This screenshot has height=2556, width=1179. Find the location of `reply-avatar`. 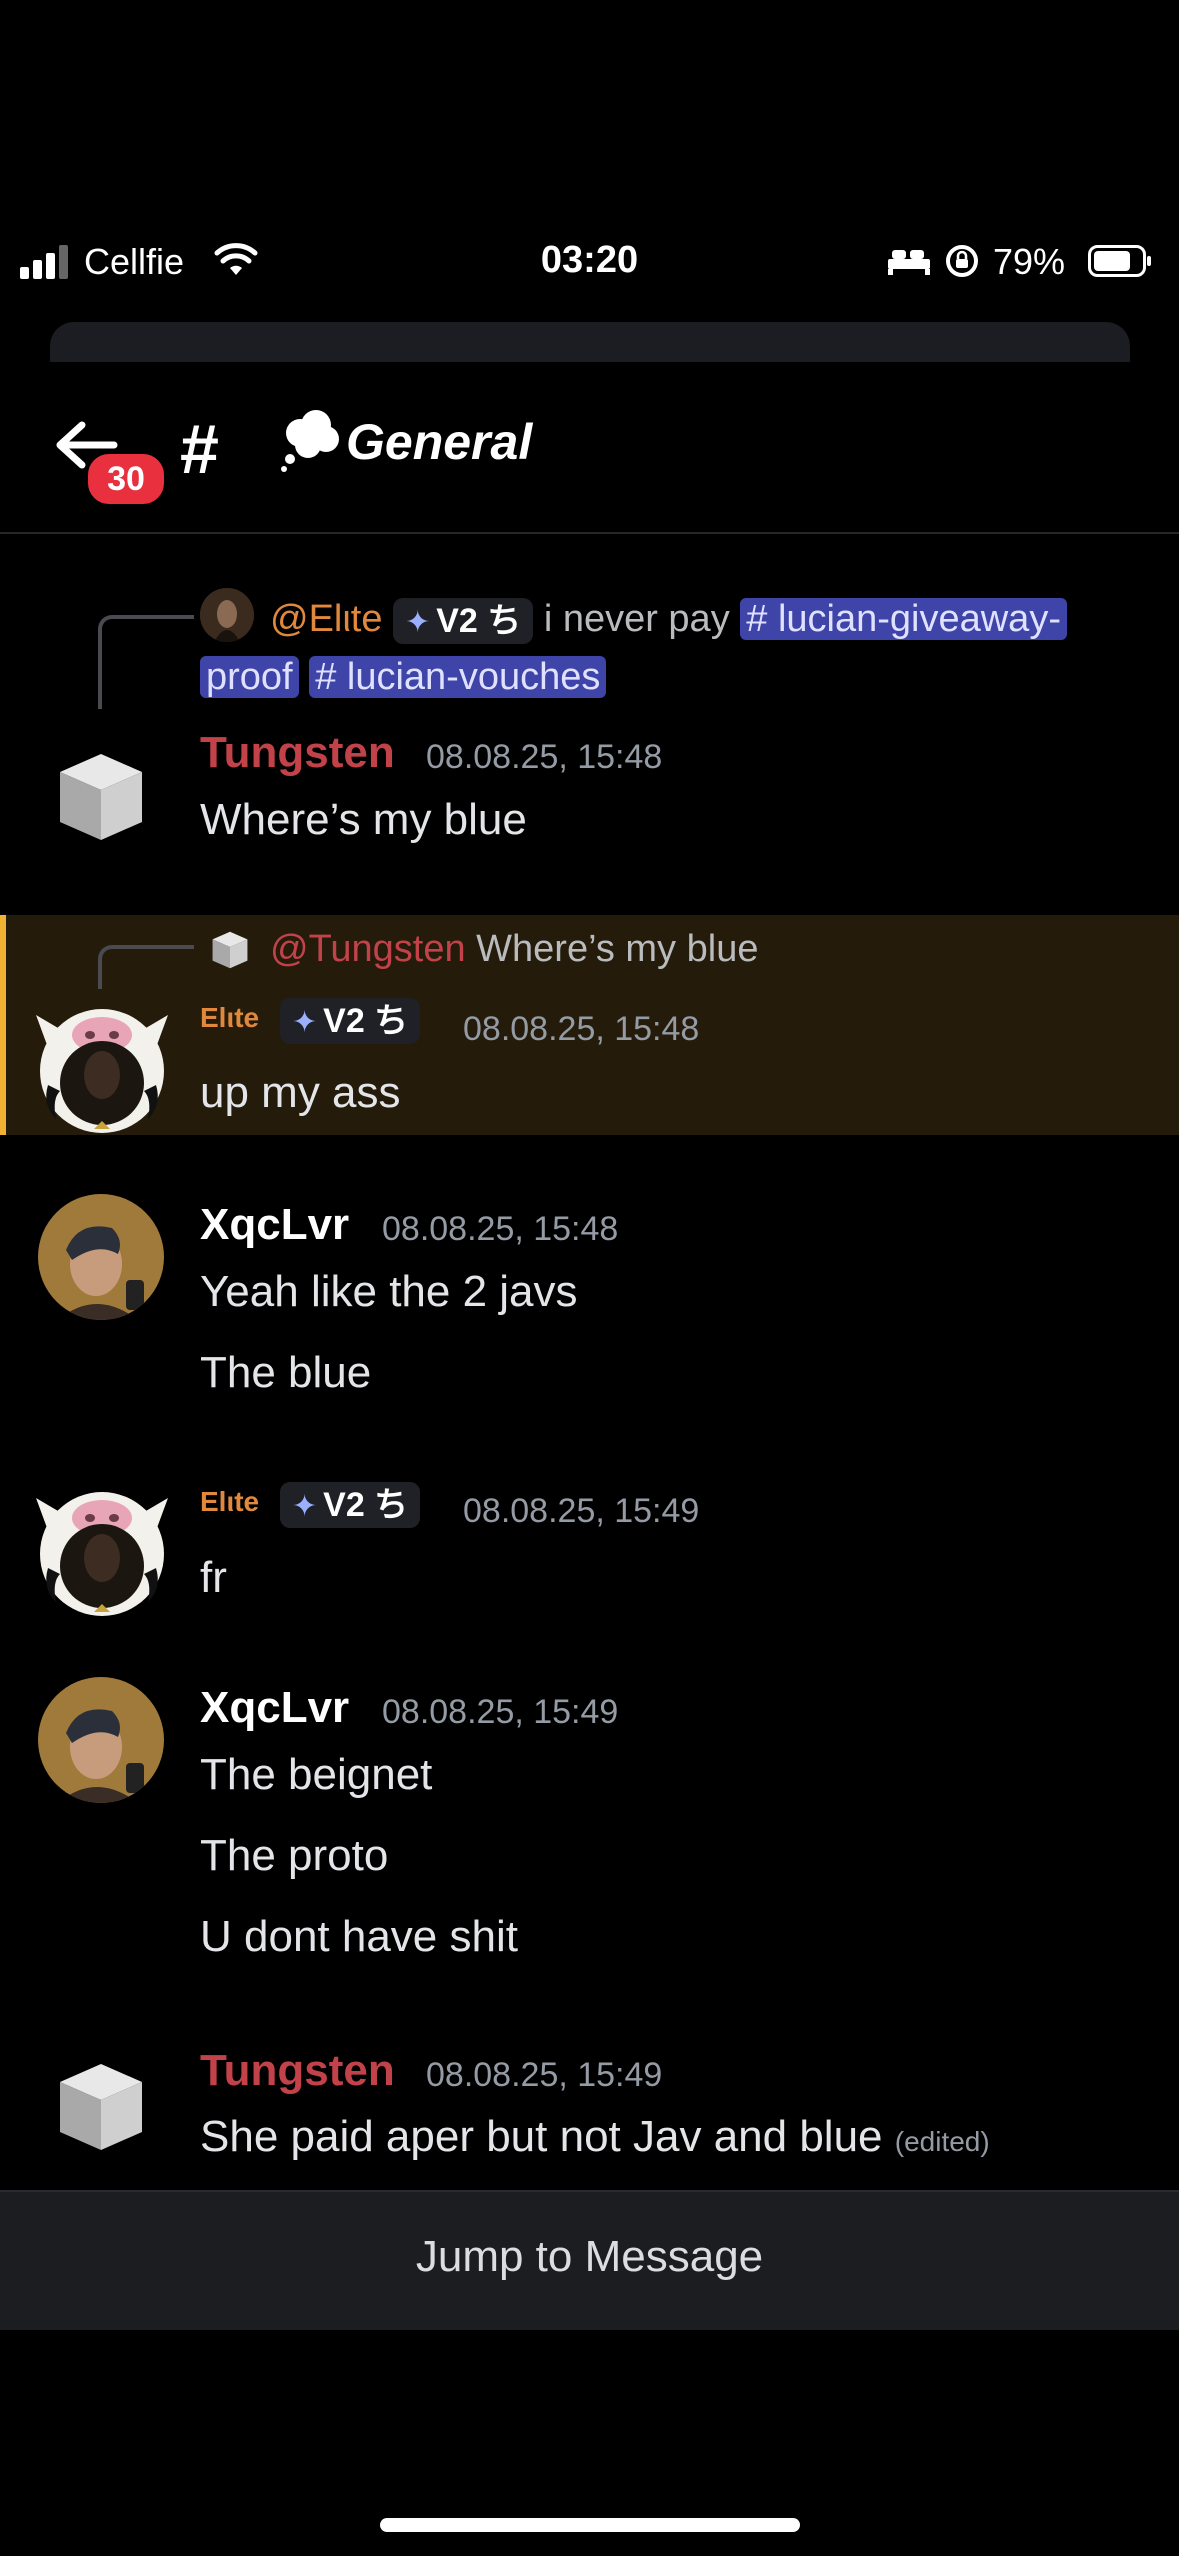

reply-avatar is located at coordinates (227, 615).